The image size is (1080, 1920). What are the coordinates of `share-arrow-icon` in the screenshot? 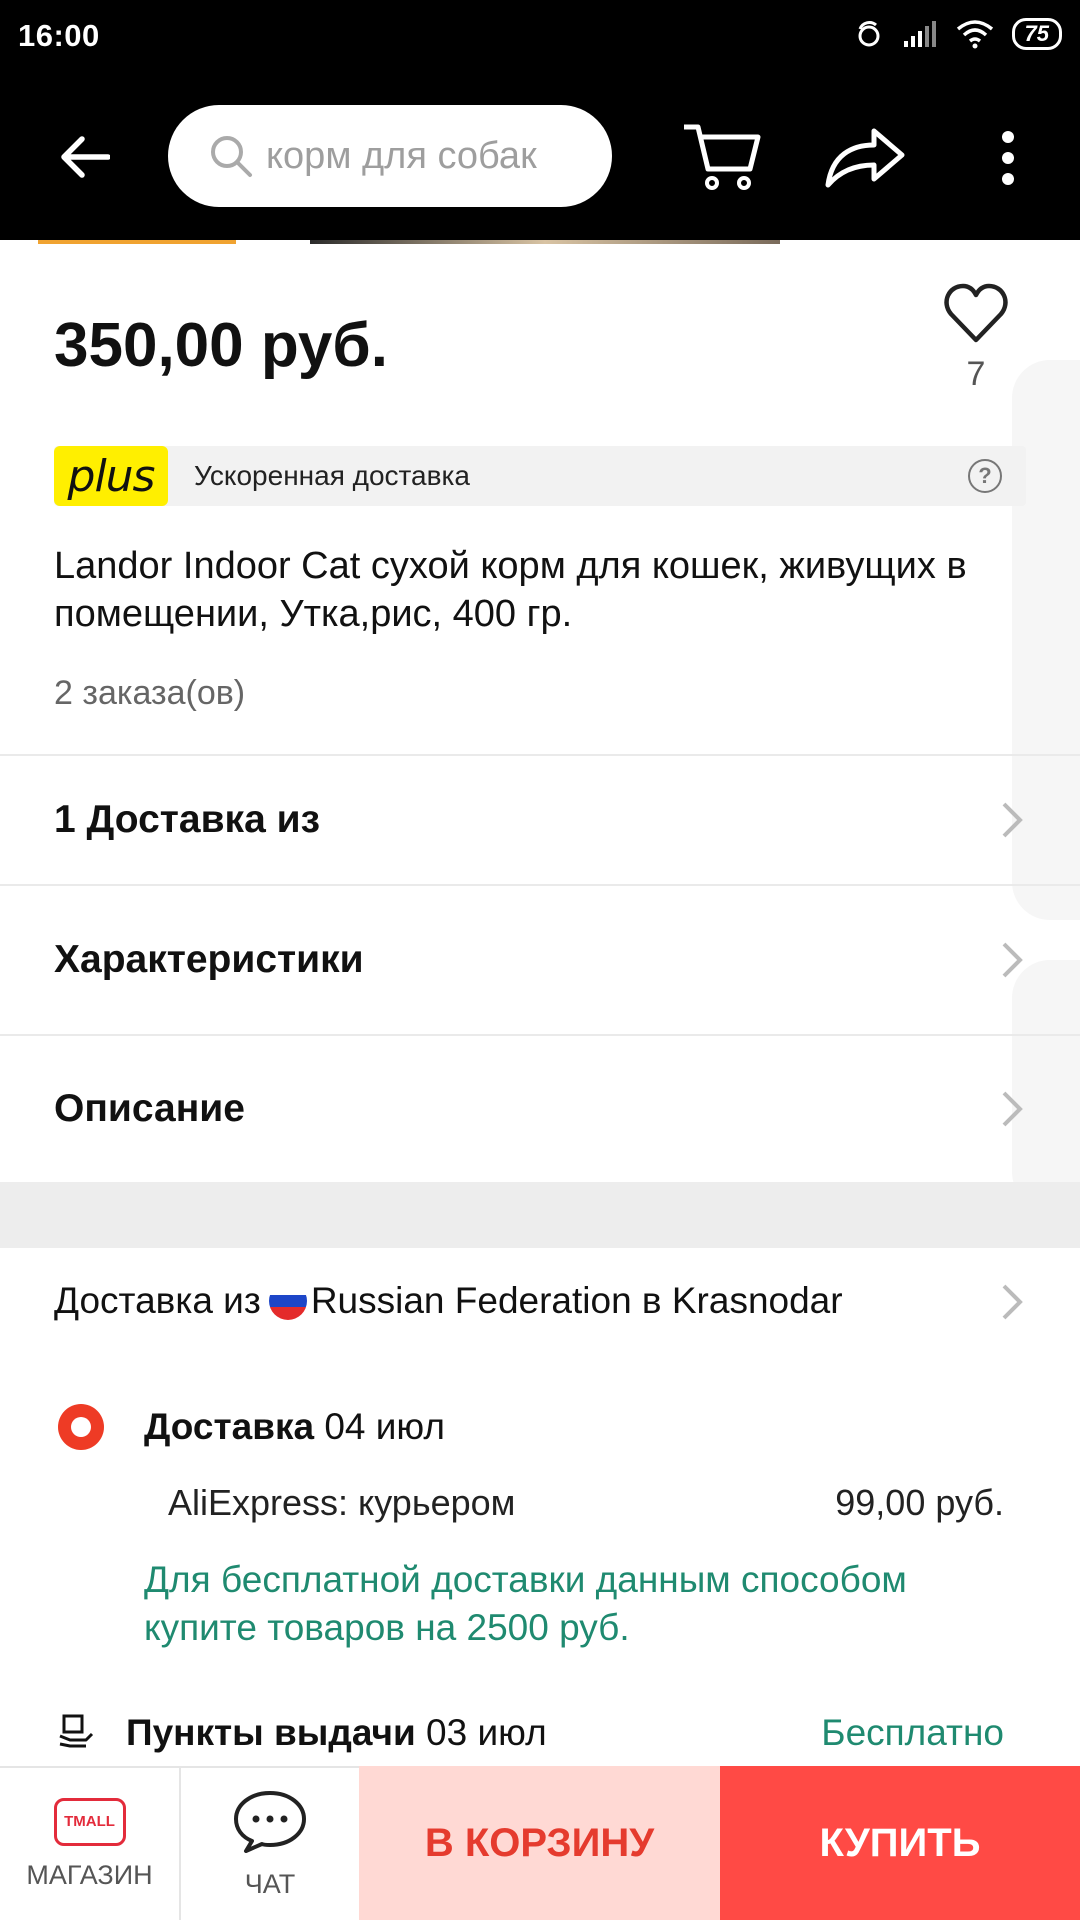 It's located at (865, 158).